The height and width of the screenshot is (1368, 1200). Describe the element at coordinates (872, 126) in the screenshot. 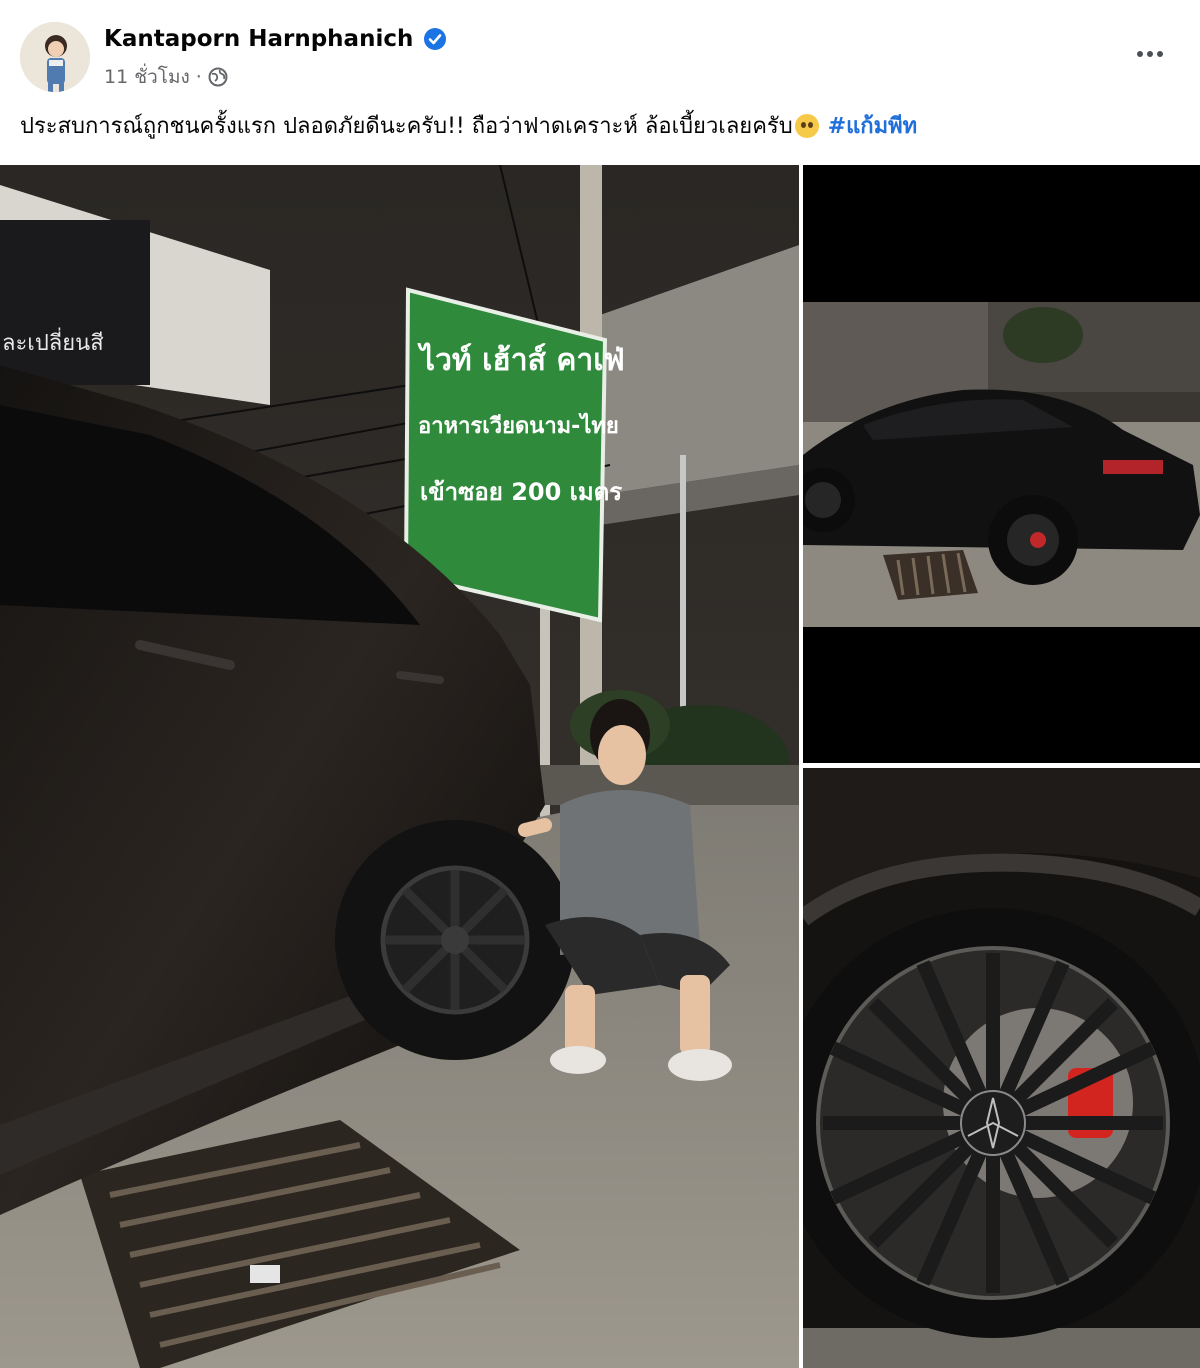

I see `hashtag-link: #แก้มพีท` at that location.